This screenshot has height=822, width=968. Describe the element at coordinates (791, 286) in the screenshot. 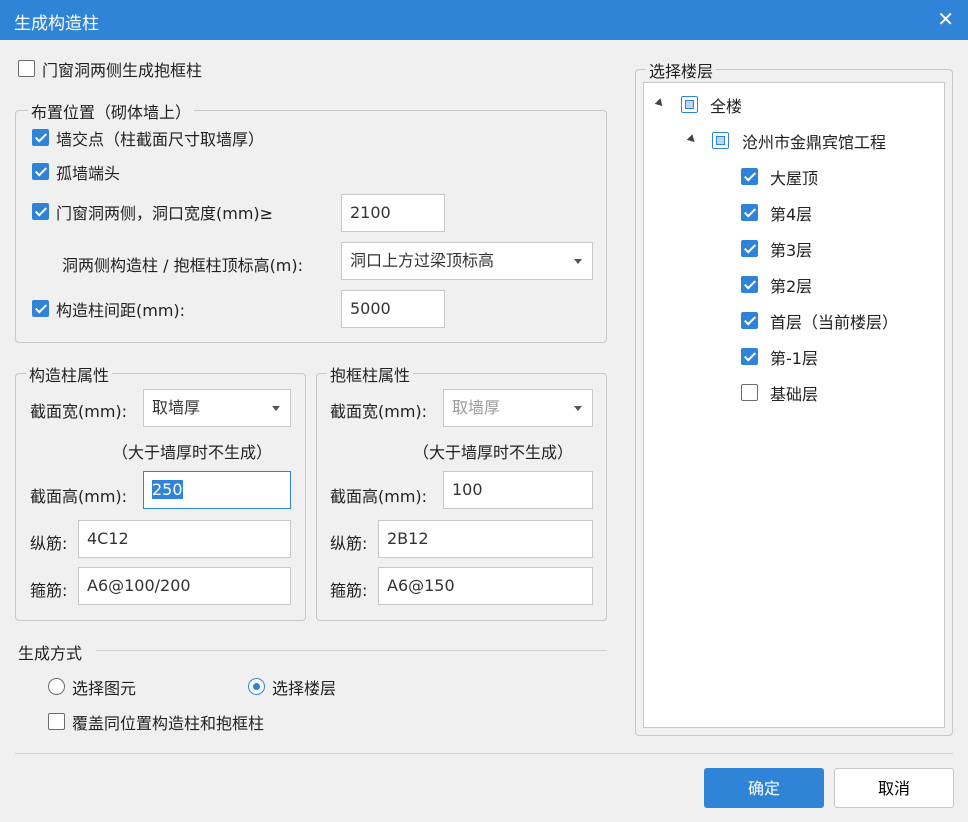

I see `floor-item-label: 第2层` at that location.